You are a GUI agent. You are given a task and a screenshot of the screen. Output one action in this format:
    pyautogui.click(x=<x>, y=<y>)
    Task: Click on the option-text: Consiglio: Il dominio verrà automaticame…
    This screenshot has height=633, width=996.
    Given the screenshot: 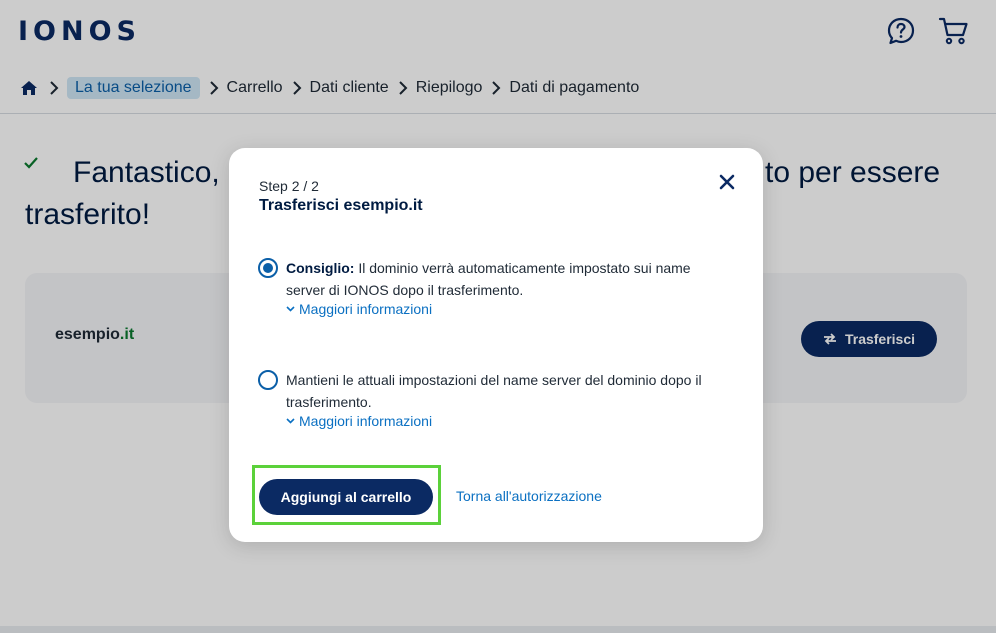 What is the action you would take?
    pyautogui.click(x=488, y=279)
    